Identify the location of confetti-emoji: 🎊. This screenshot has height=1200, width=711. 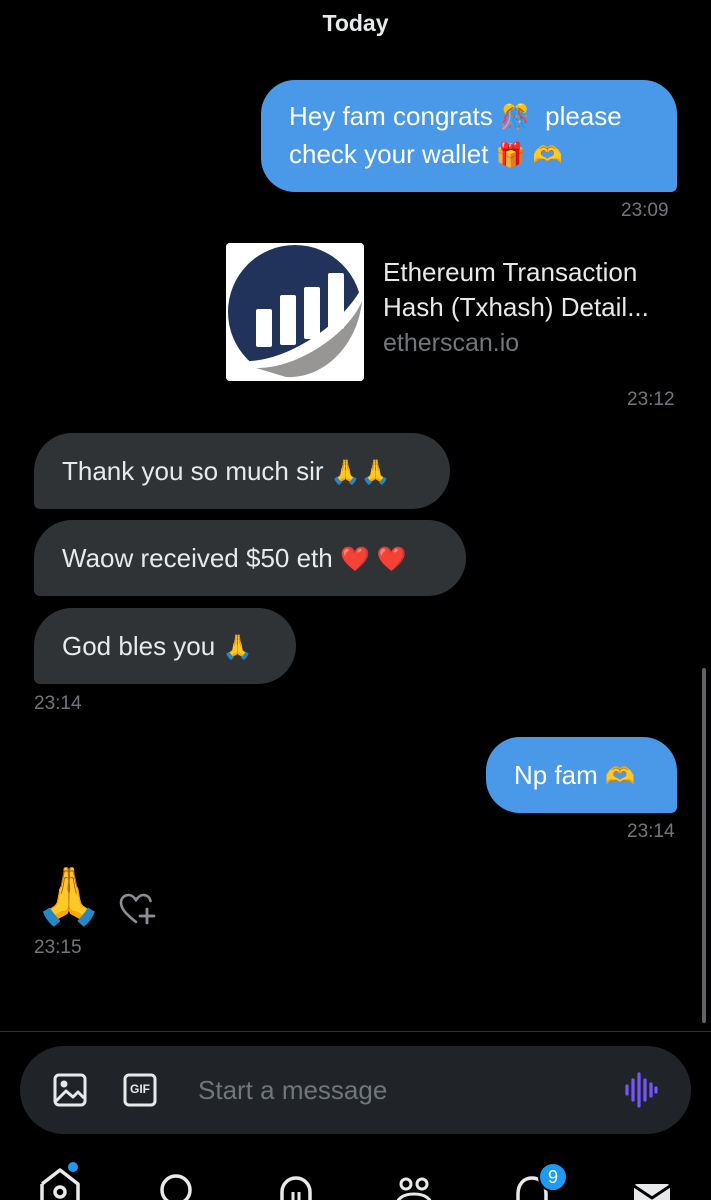
(514, 118).